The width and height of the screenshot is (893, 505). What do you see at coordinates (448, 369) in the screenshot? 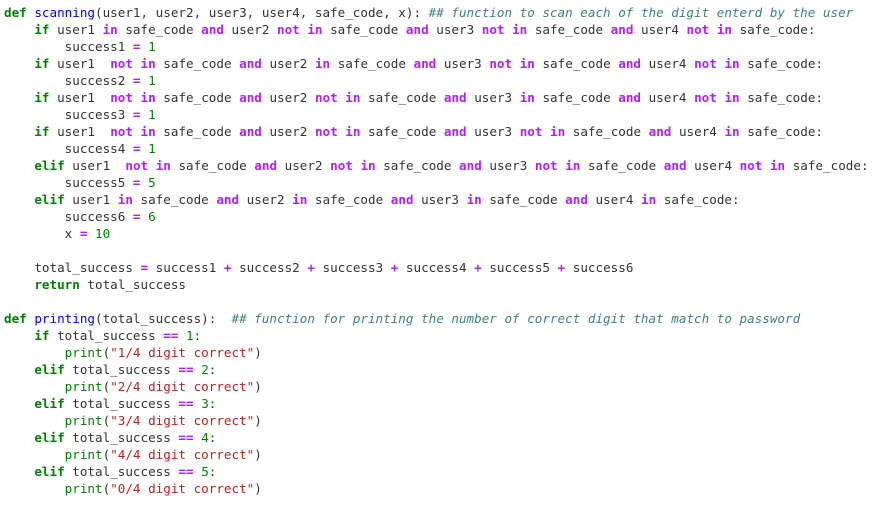
I see `code-line: elif total_success == 2:` at bounding box center [448, 369].